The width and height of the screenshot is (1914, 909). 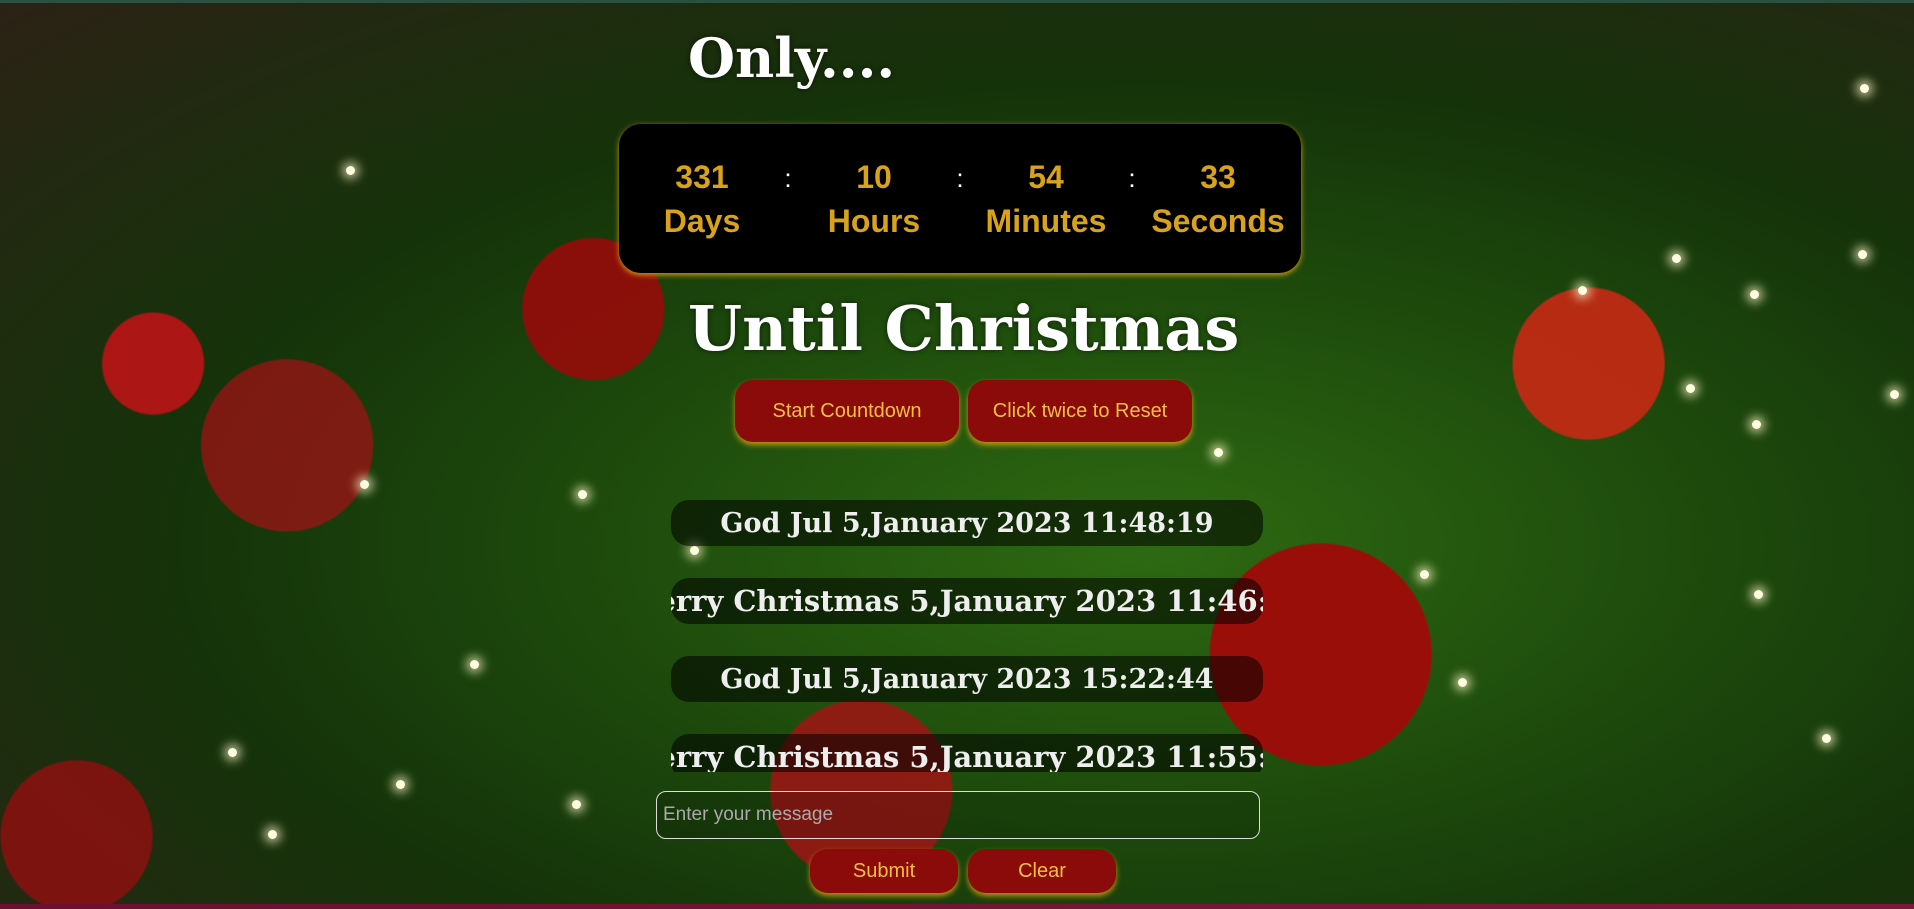 I want to click on until-heading: Until Christmas, so click(x=964, y=328).